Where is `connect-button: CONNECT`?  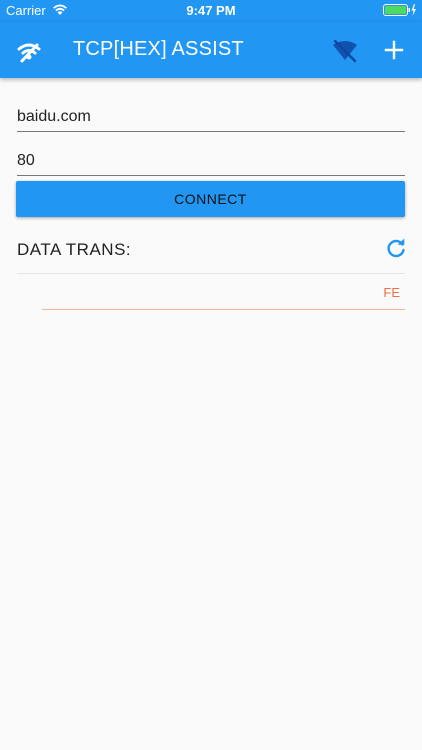
connect-button: CONNECT is located at coordinates (210, 199).